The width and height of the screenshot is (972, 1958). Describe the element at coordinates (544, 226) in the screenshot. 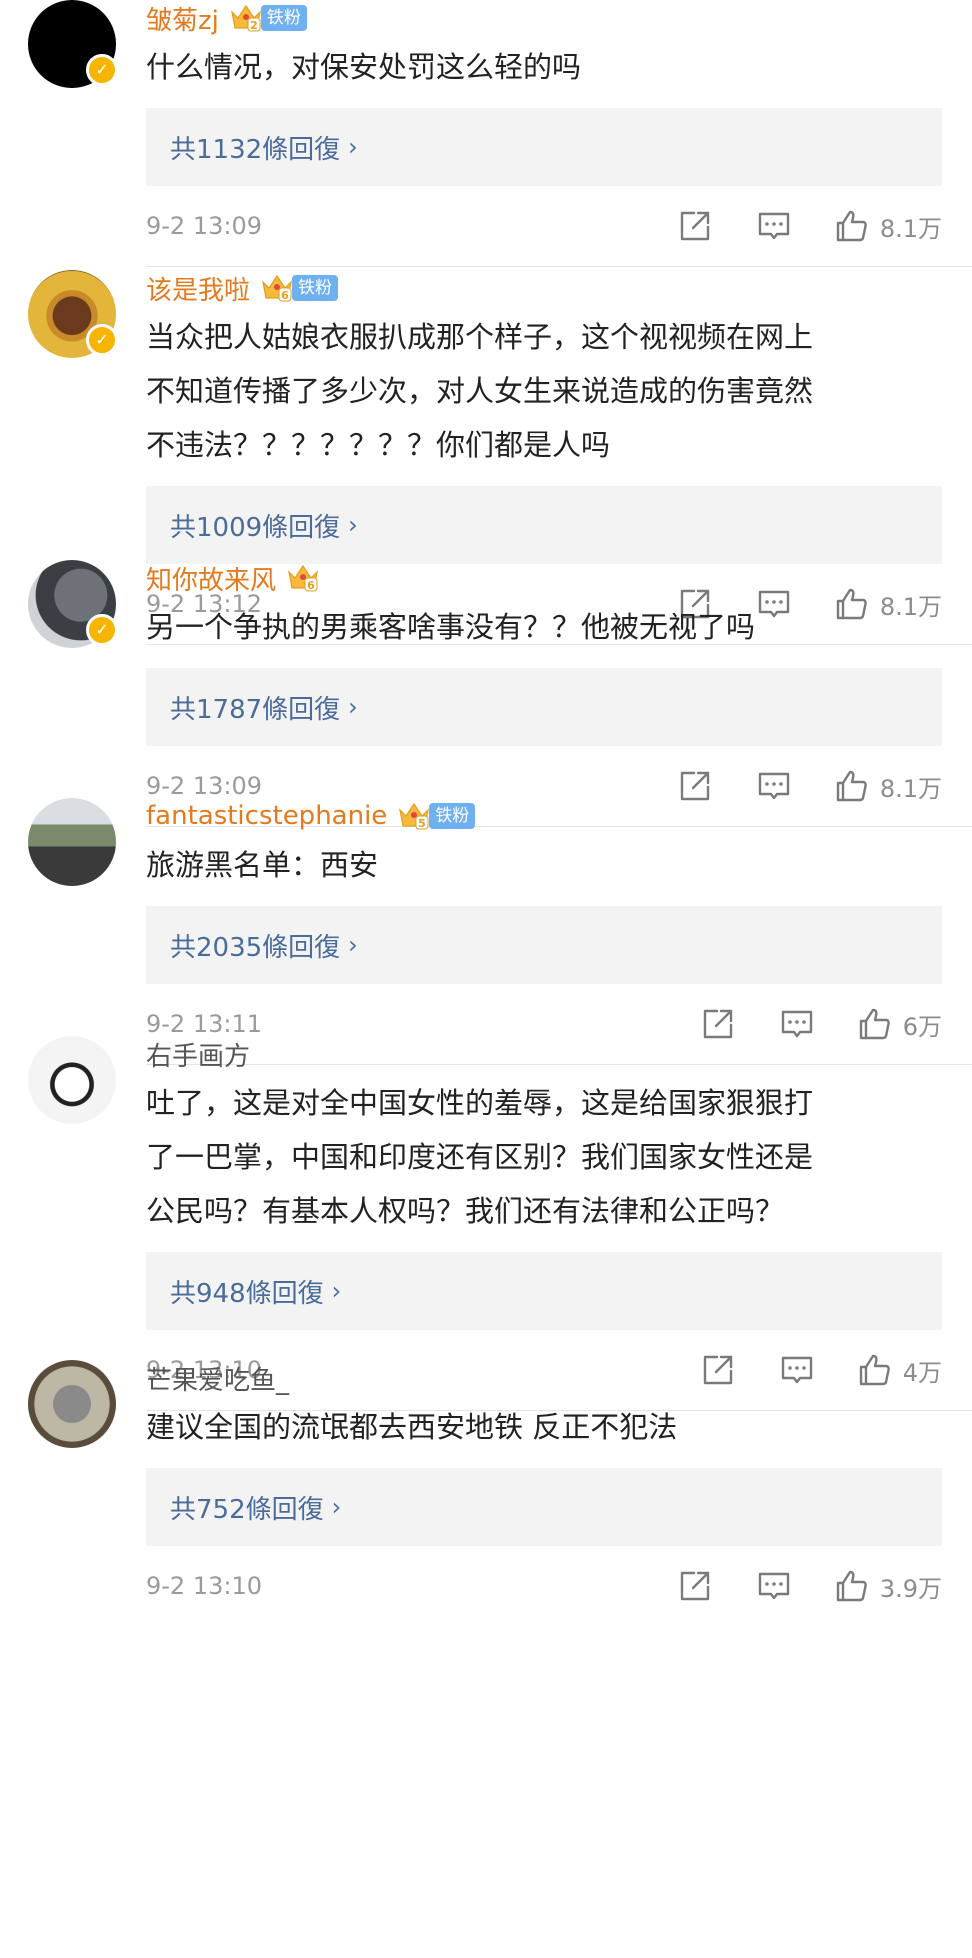

I see `meta-row: 9-2 13:09 8.1万` at that location.